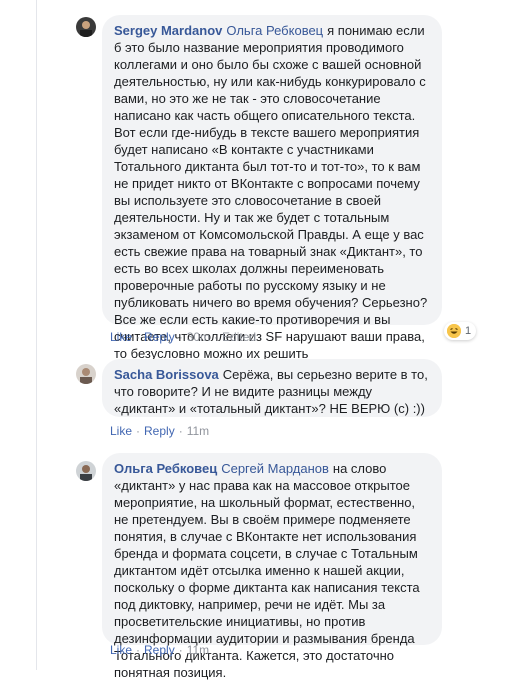  Describe the element at coordinates (275, 468) in the screenshot. I see `mention-link: Сергей Марданов` at that location.